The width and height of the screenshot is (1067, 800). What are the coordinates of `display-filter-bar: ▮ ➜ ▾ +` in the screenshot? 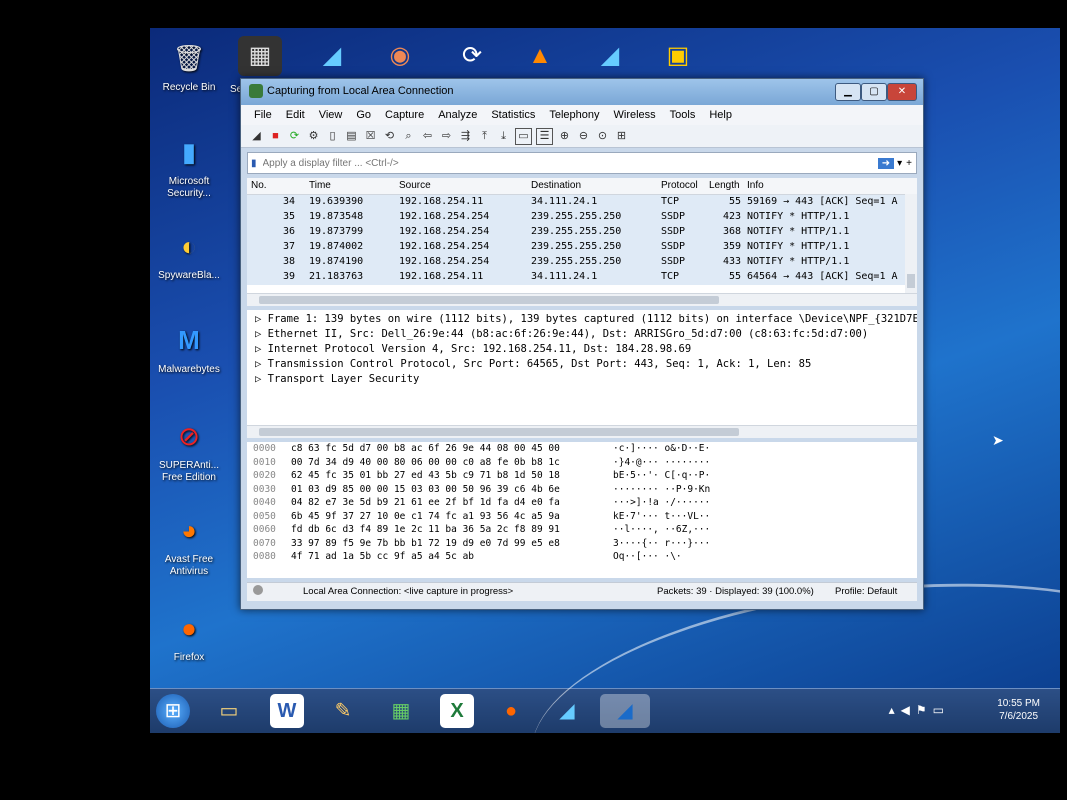 It's located at (582, 163).